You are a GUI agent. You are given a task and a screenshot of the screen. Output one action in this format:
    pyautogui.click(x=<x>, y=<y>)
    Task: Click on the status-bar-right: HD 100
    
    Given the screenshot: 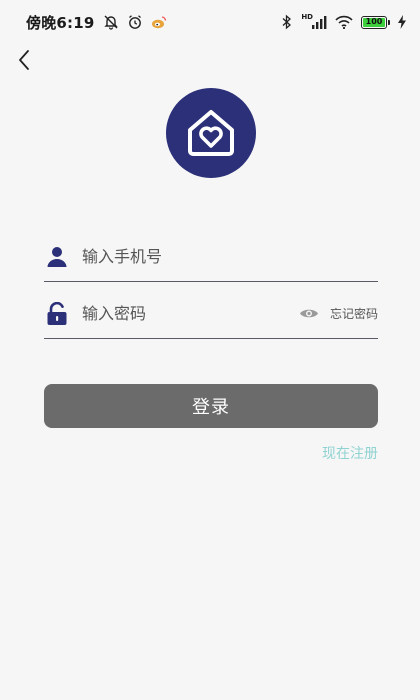 What is the action you would take?
    pyautogui.click(x=343, y=21)
    